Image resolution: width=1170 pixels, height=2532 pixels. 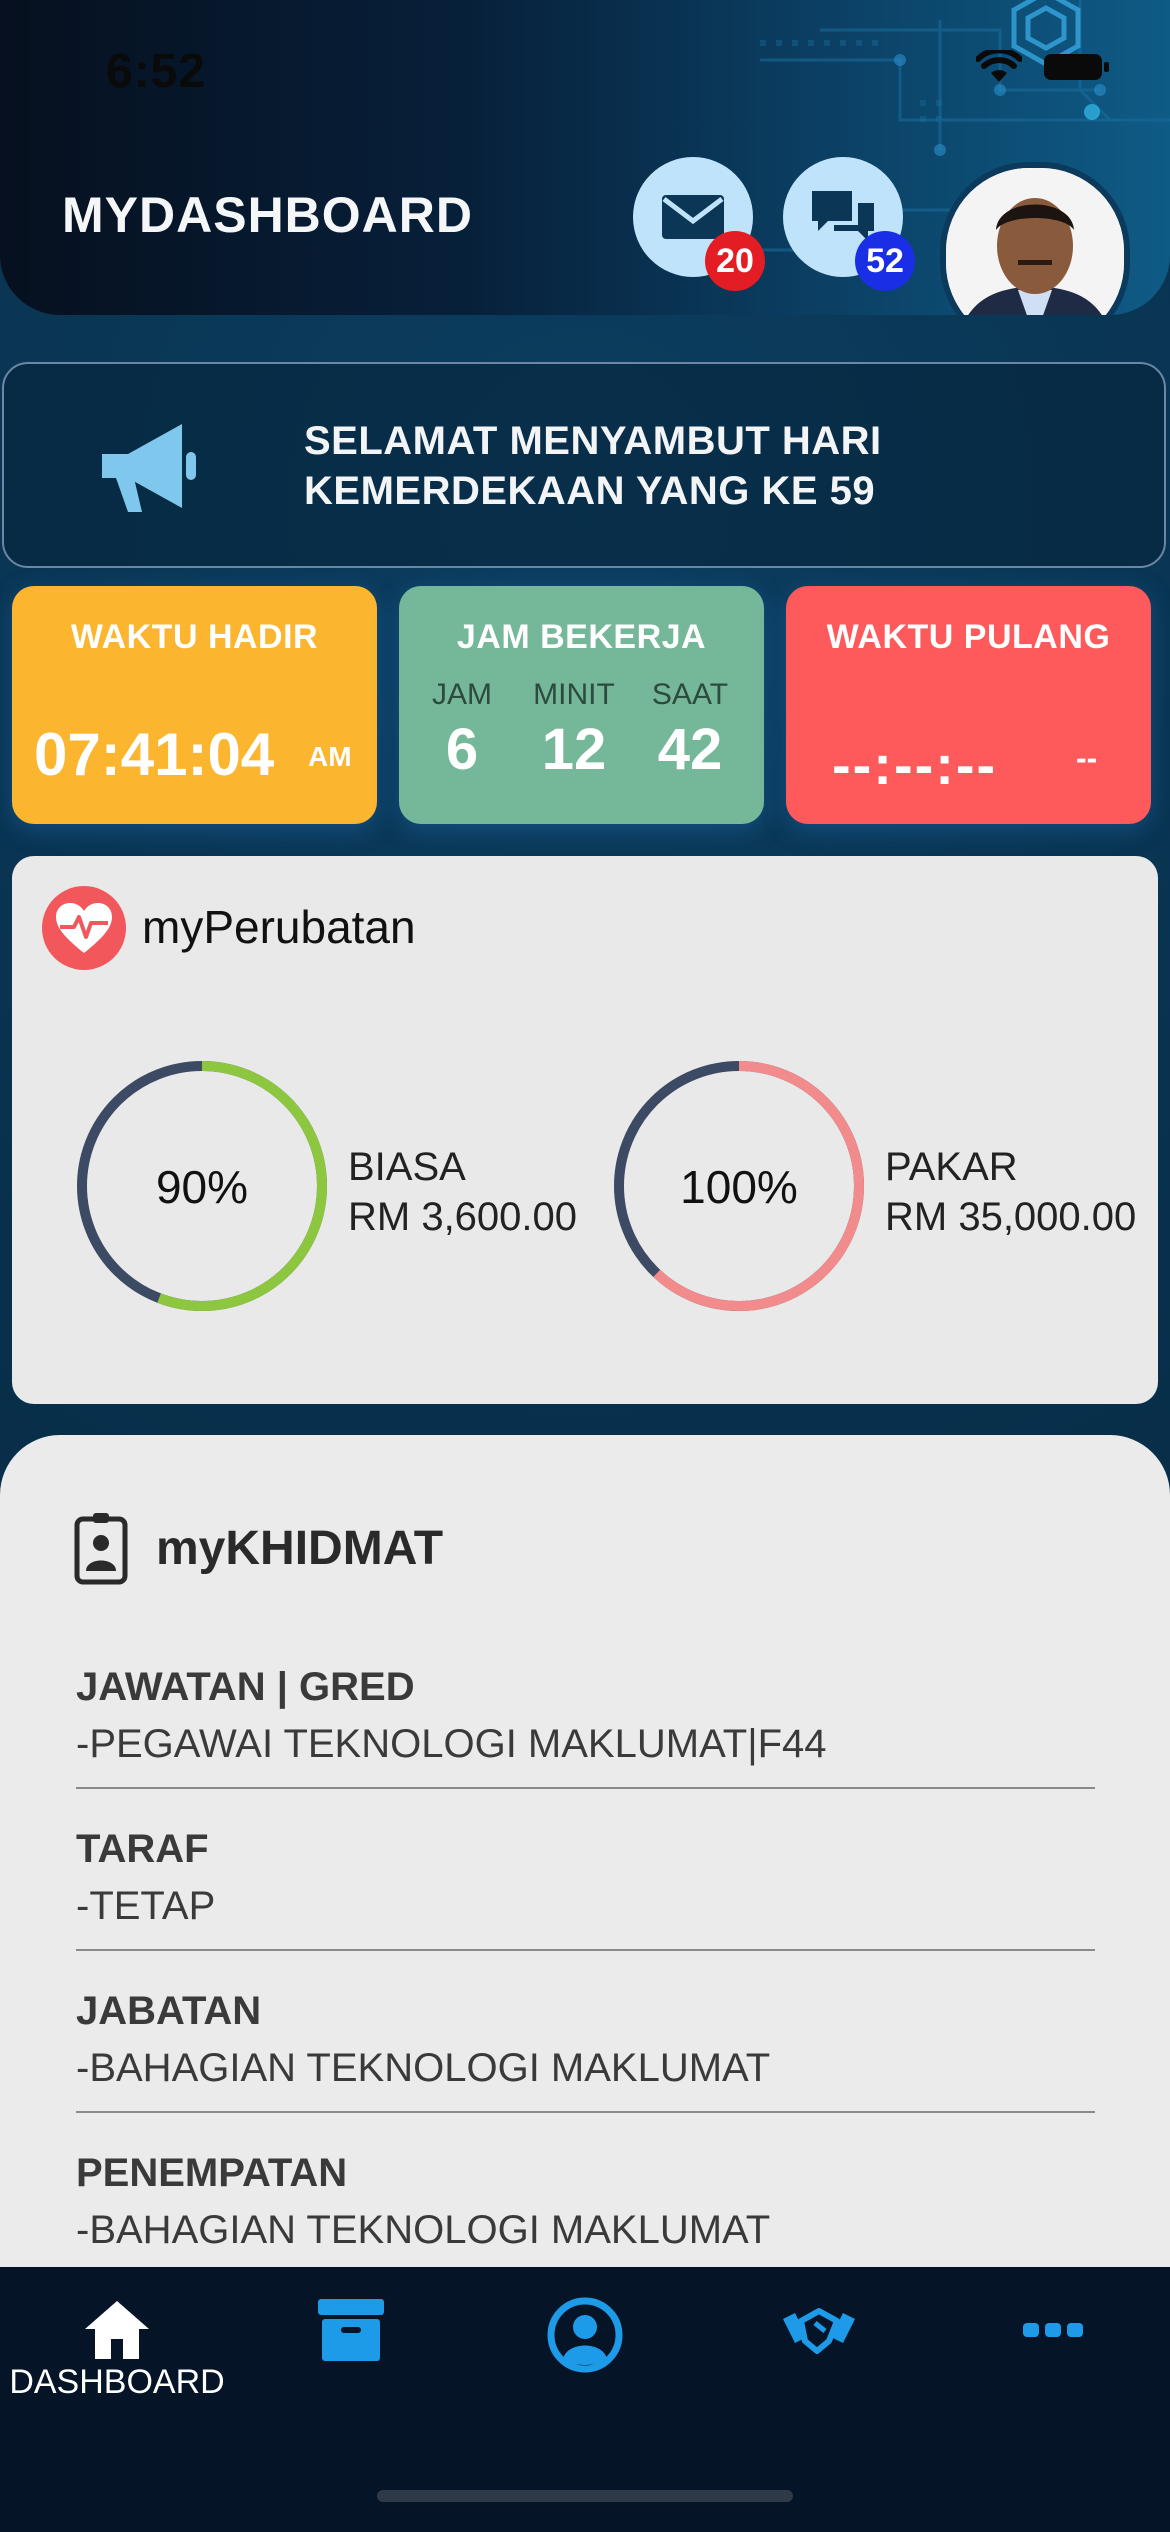 What do you see at coordinates (451, 1744) in the screenshot?
I see `khidmat-value: -PEGAWAI TEKNOLOGI MAKLUMAT|F44` at bounding box center [451, 1744].